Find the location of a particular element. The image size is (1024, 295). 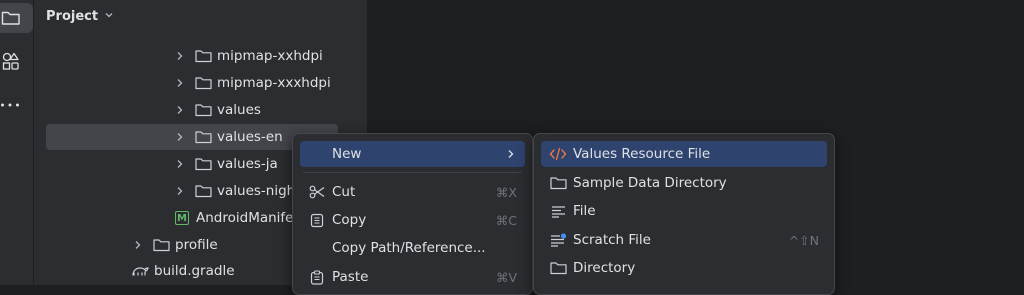

menu-item-label: Values Resource File is located at coordinates (642, 154).